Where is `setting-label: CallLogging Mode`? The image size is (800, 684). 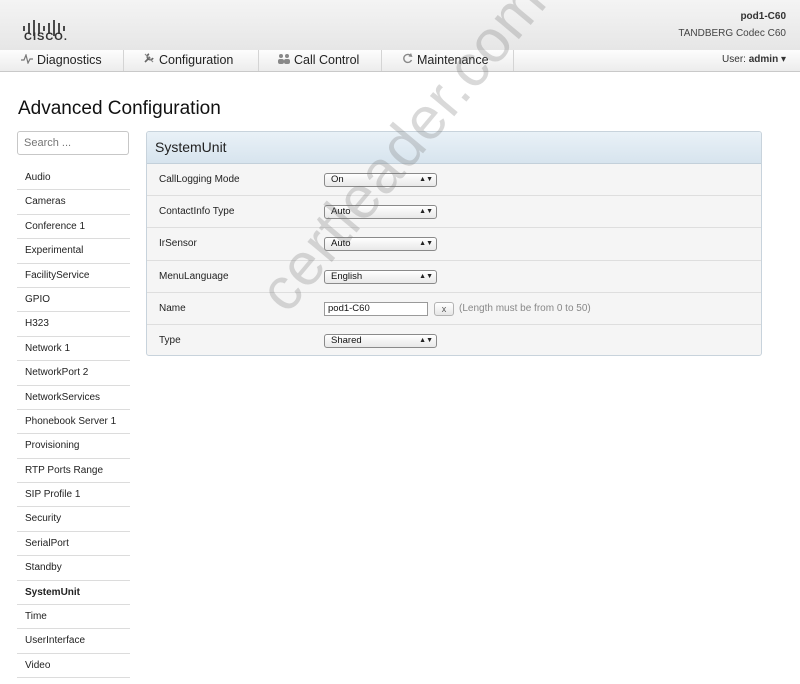 setting-label: CallLogging Mode is located at coordinates (199, 179).